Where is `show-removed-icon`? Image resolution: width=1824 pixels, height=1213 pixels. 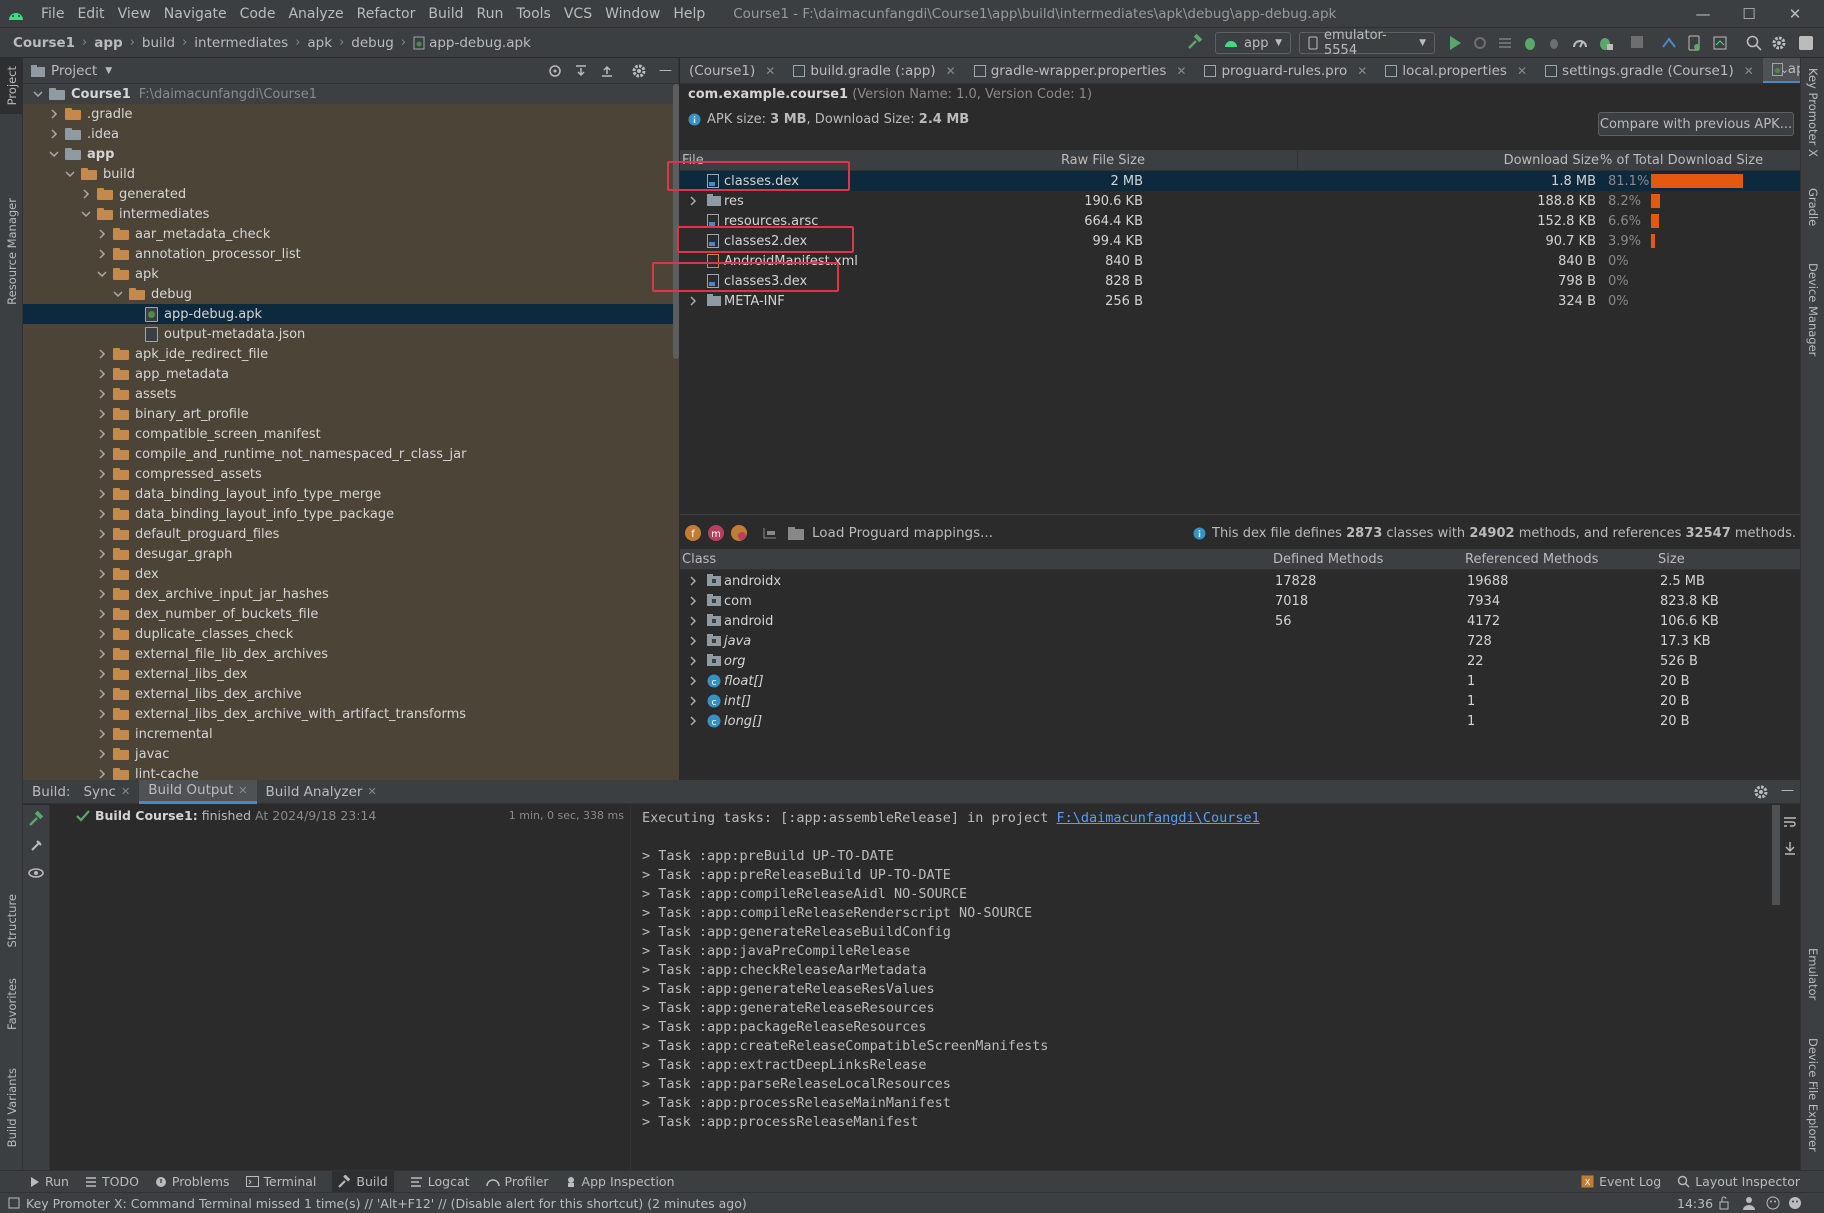 show-removed-icon is located at coordinates (770, 533).